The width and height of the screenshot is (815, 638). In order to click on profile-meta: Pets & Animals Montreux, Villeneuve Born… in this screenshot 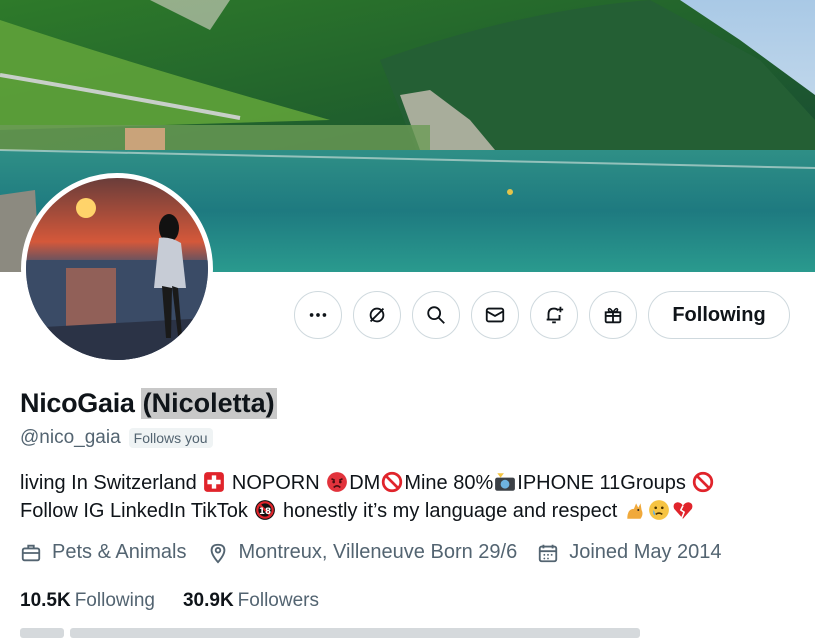, I will do `click(371, 552)`.